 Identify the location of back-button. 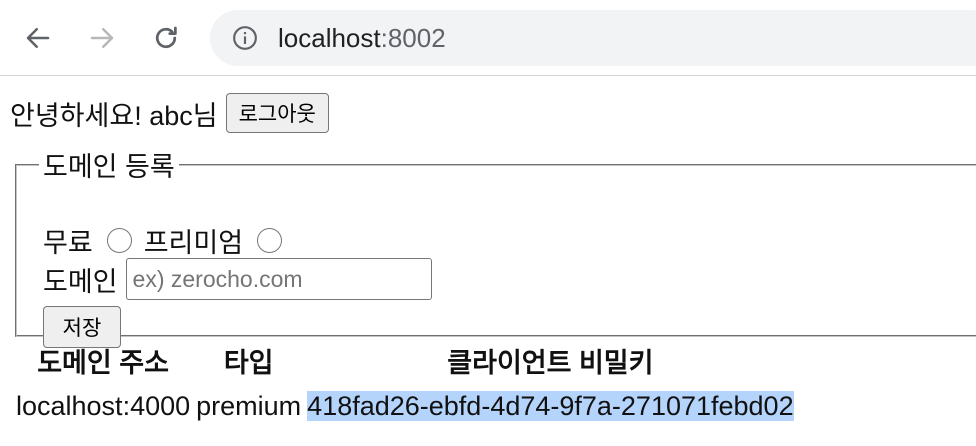
(38, 38).